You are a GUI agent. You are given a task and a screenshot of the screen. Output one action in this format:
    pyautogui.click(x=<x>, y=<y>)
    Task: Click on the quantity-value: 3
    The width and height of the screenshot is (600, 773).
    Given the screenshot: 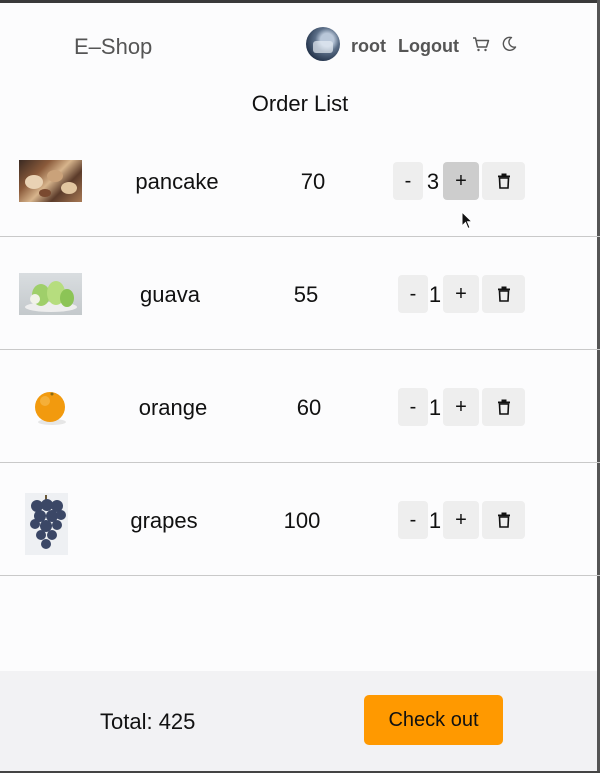 What is the action you would take?
    pyautogui.click(x=433, y=181)
    